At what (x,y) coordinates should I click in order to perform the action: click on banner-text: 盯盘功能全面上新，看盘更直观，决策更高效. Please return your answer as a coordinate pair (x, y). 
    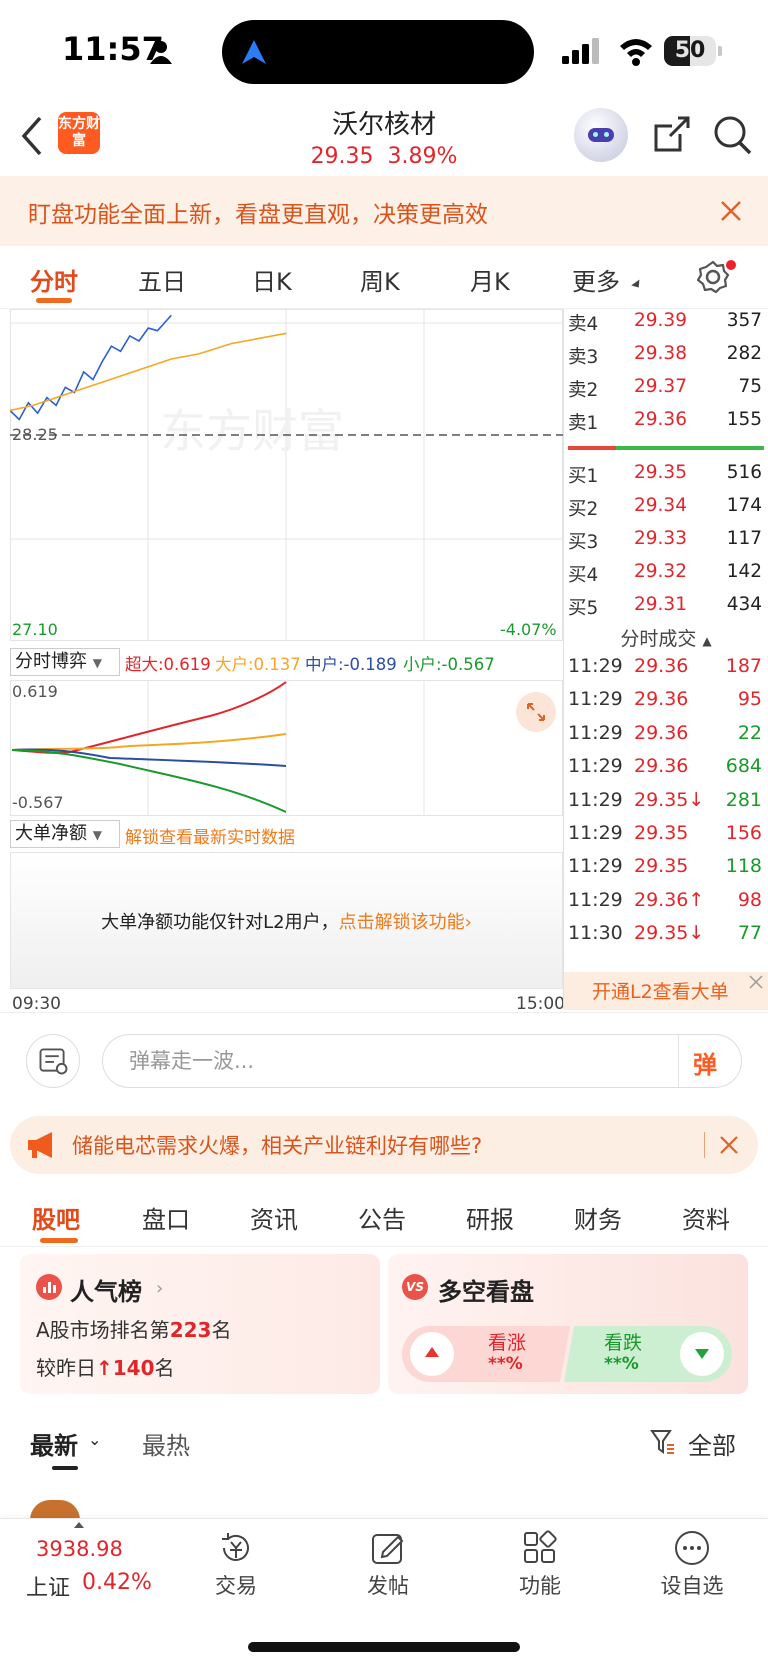
    Looking at the image, I should click on (258, 215).